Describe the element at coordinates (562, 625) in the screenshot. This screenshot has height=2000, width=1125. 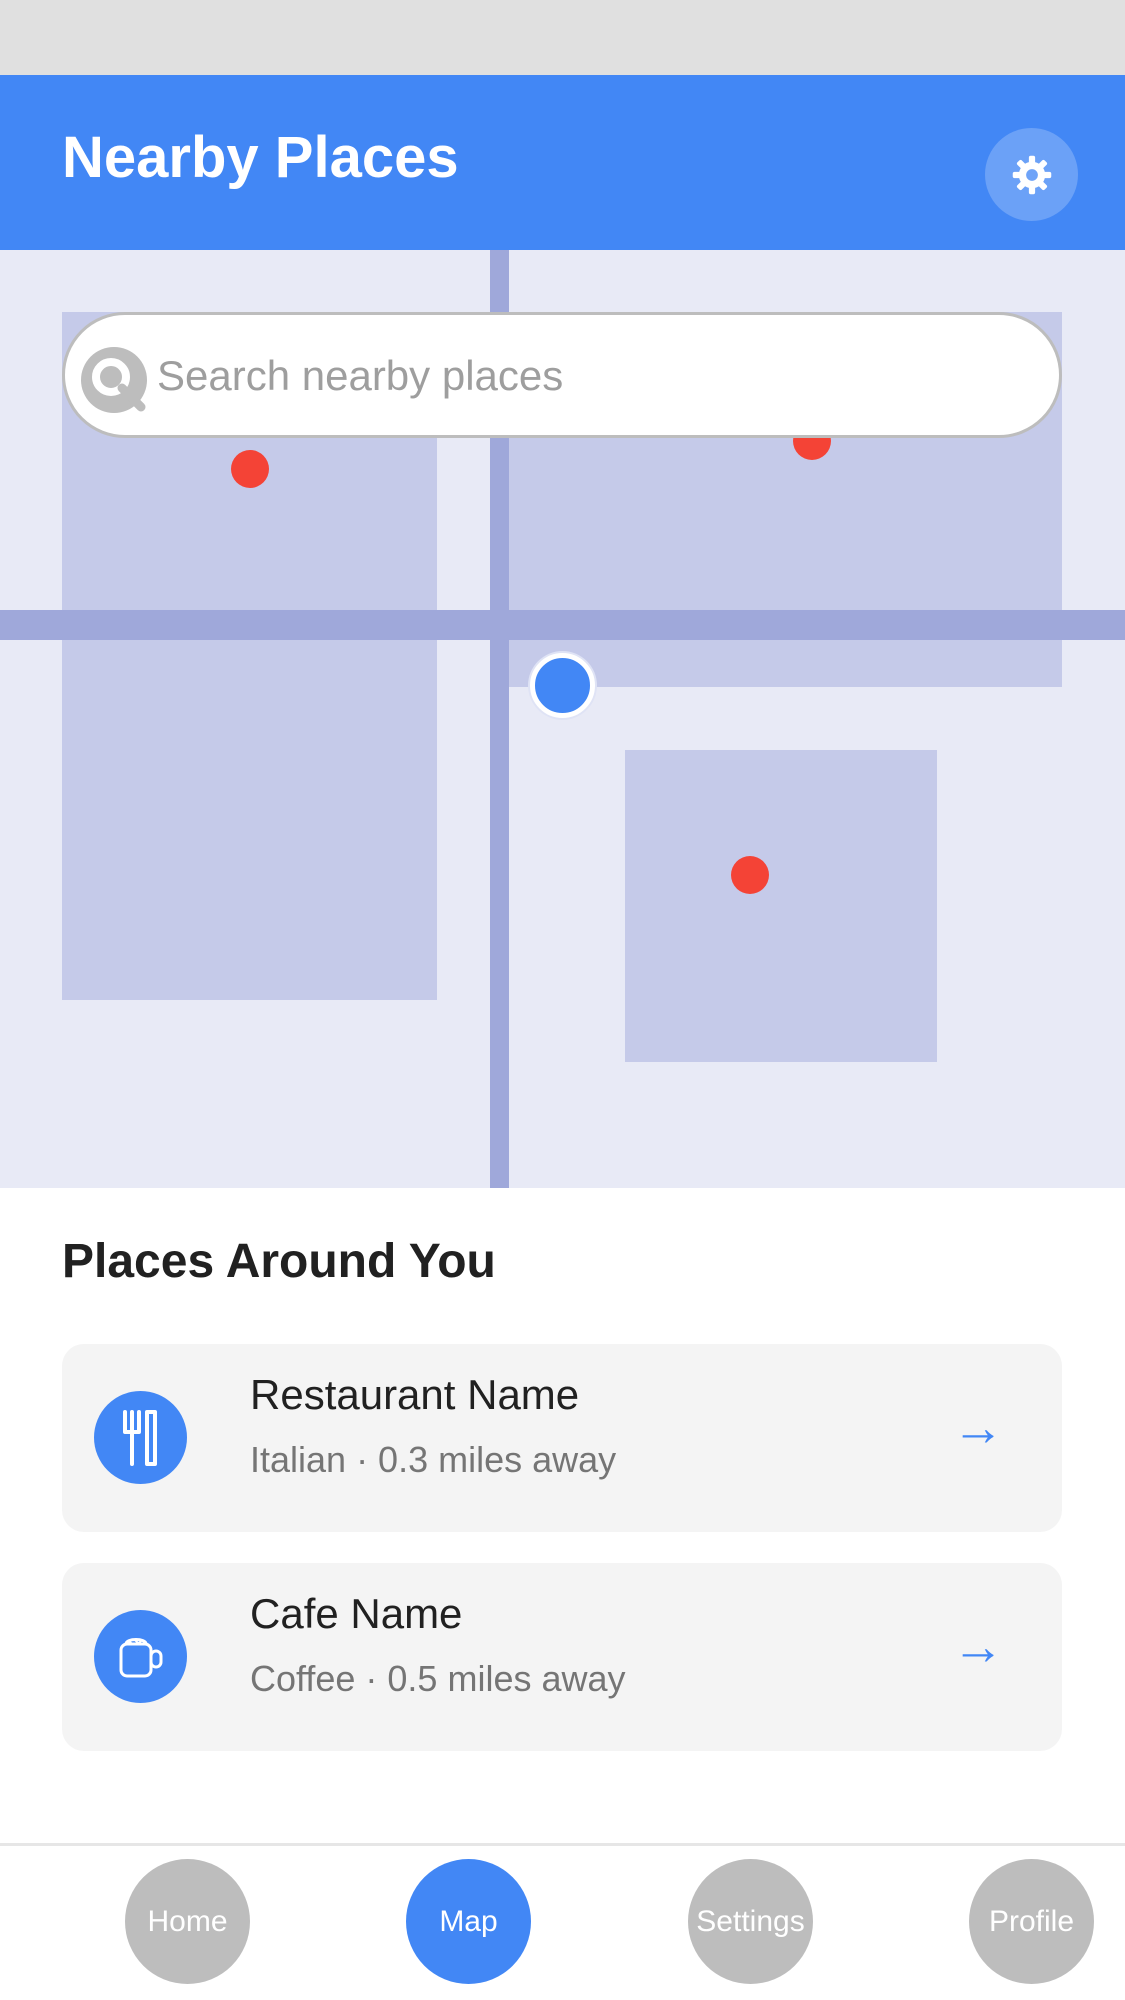
I see `map-road-horizontal` at that location.